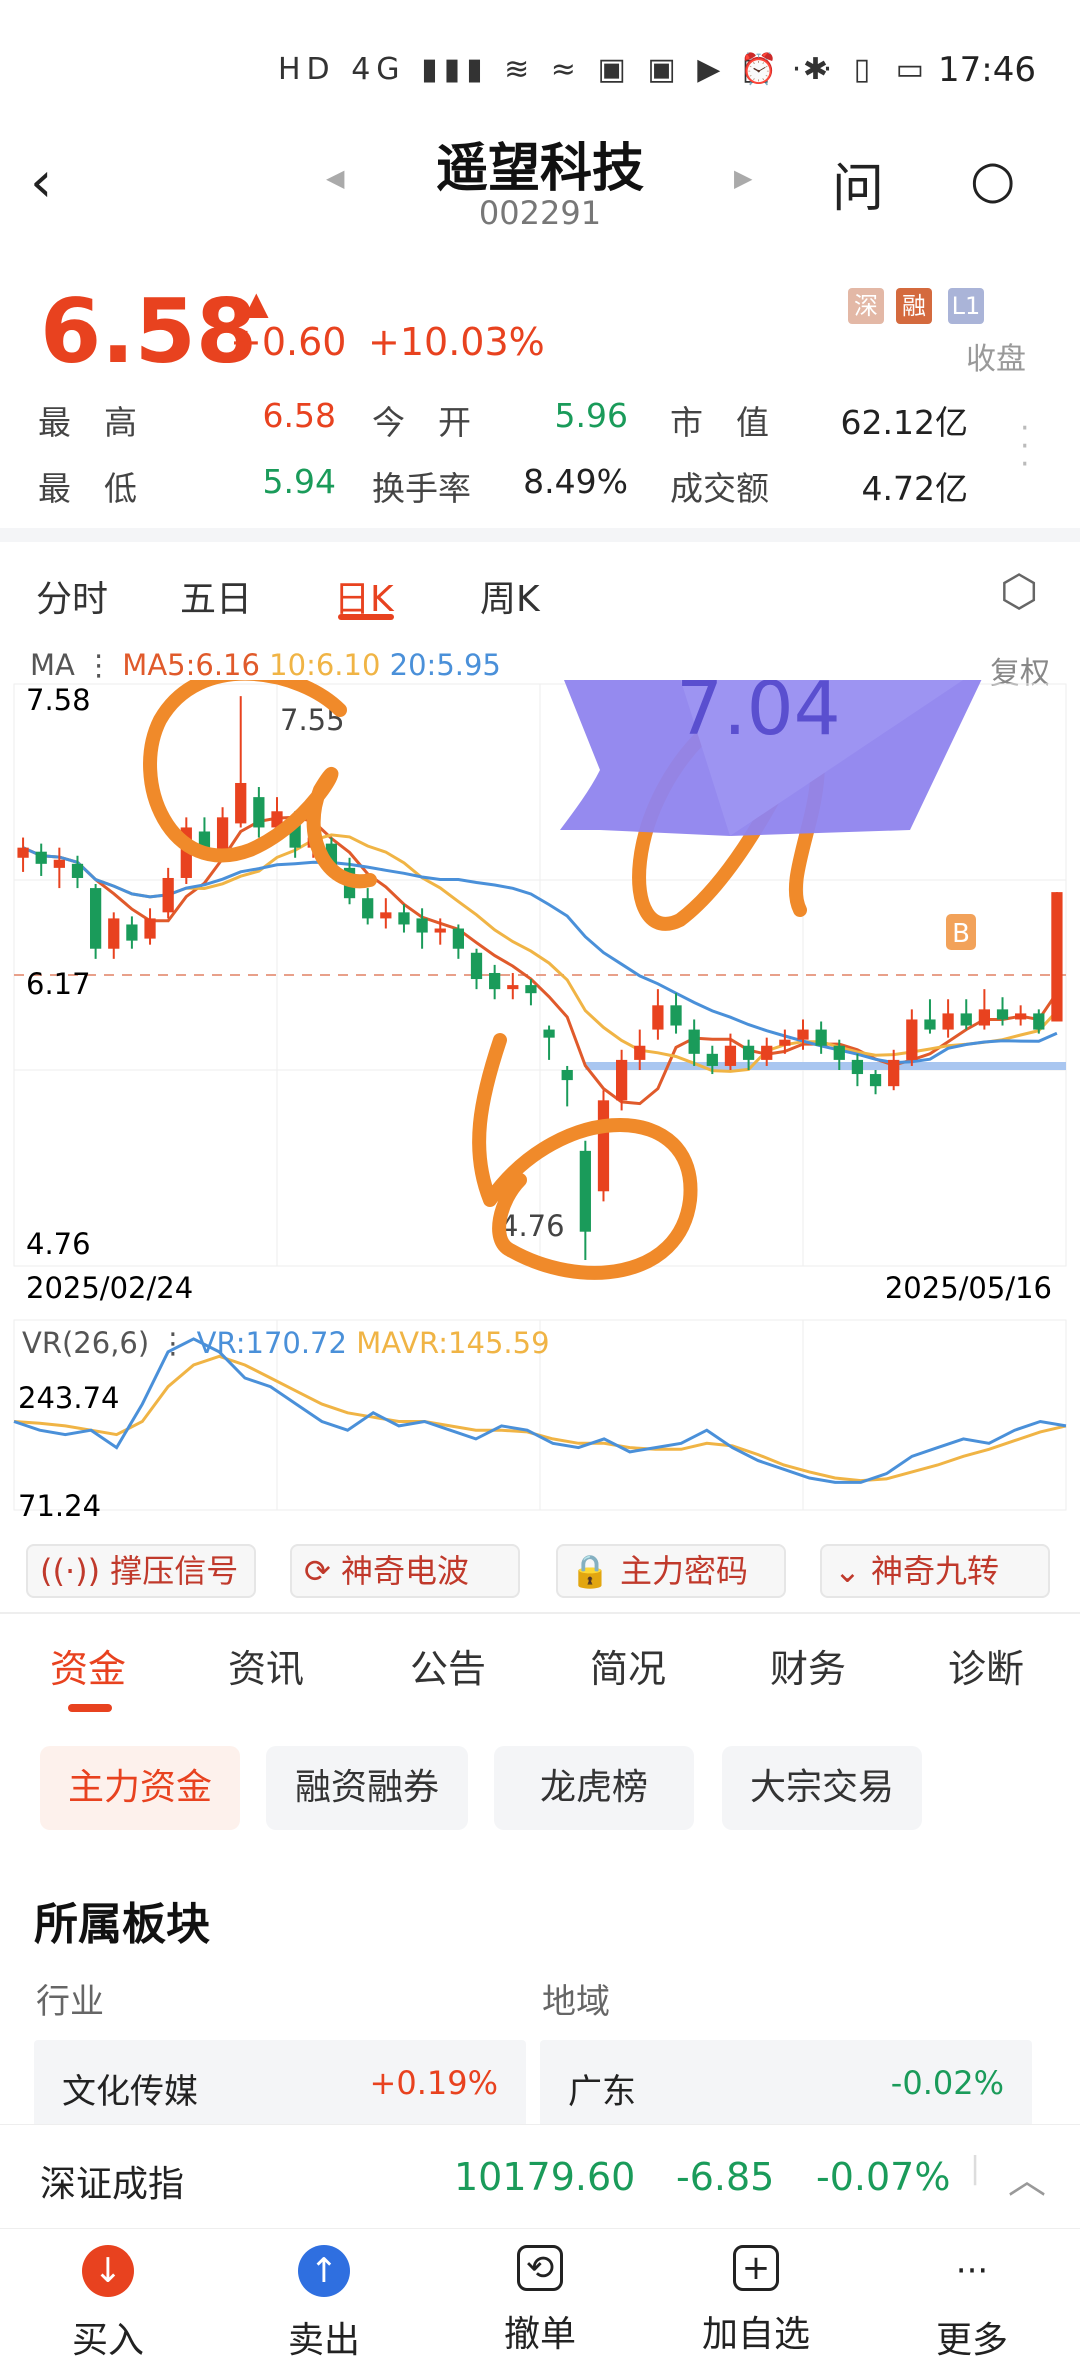 The width and height of the screenshot is (1080, 2376). I want to click on tab-news: 资讯, so click(266, 1665).